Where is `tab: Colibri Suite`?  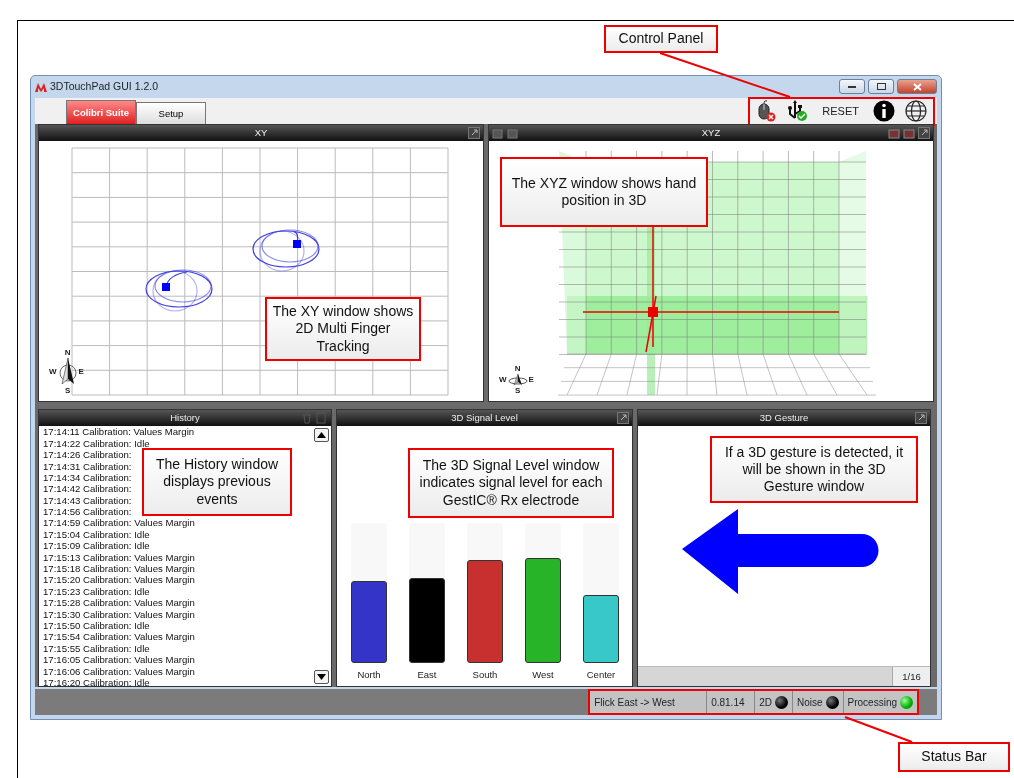 tab: Colibri Suite is located at coordinates (101, 112).